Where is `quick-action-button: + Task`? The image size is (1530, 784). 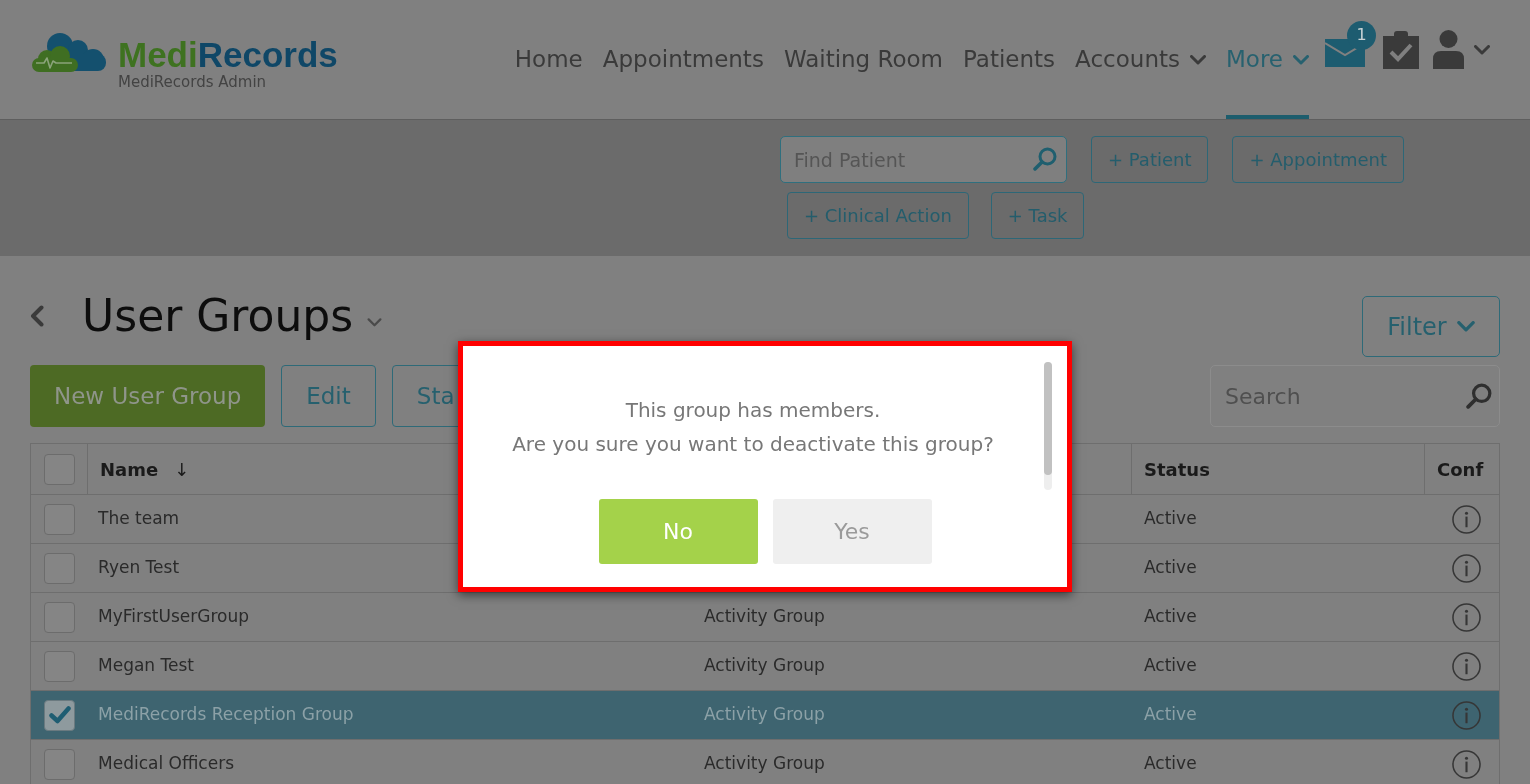
quick-action-button: + Task is located at coordinates (1037, 215).